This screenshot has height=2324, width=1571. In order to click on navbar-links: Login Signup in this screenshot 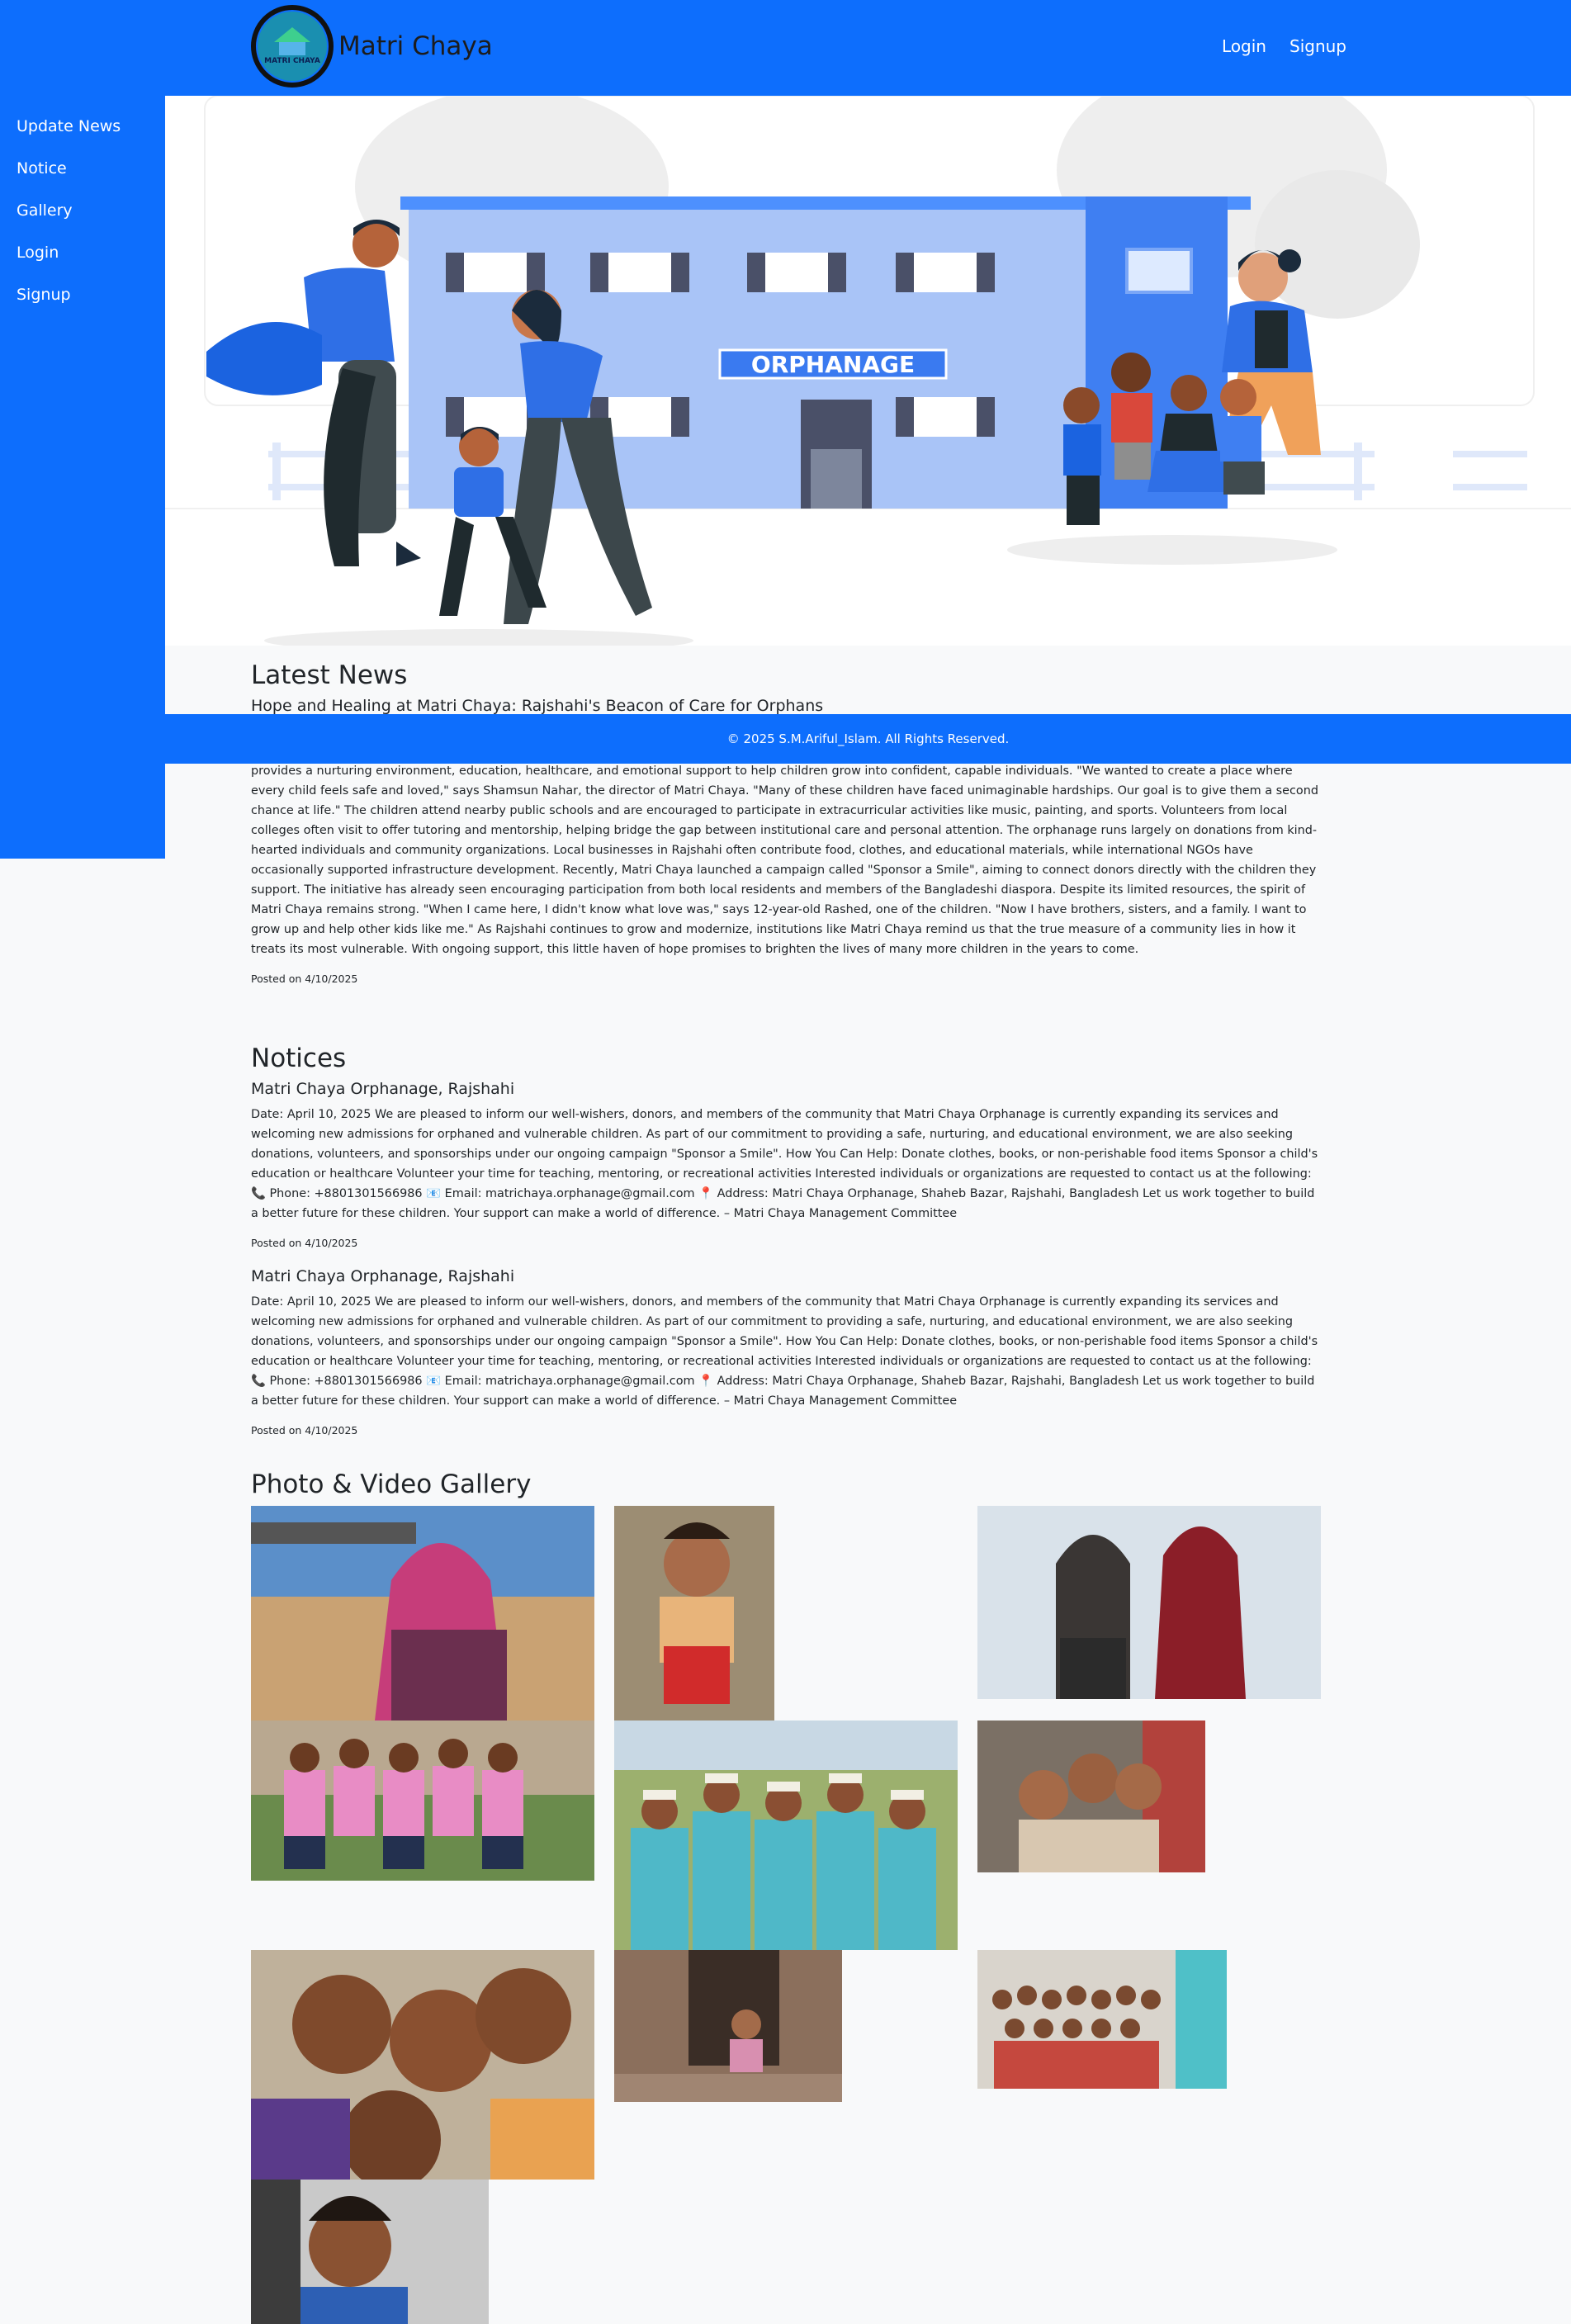, I will do `click(1284, 46)`.